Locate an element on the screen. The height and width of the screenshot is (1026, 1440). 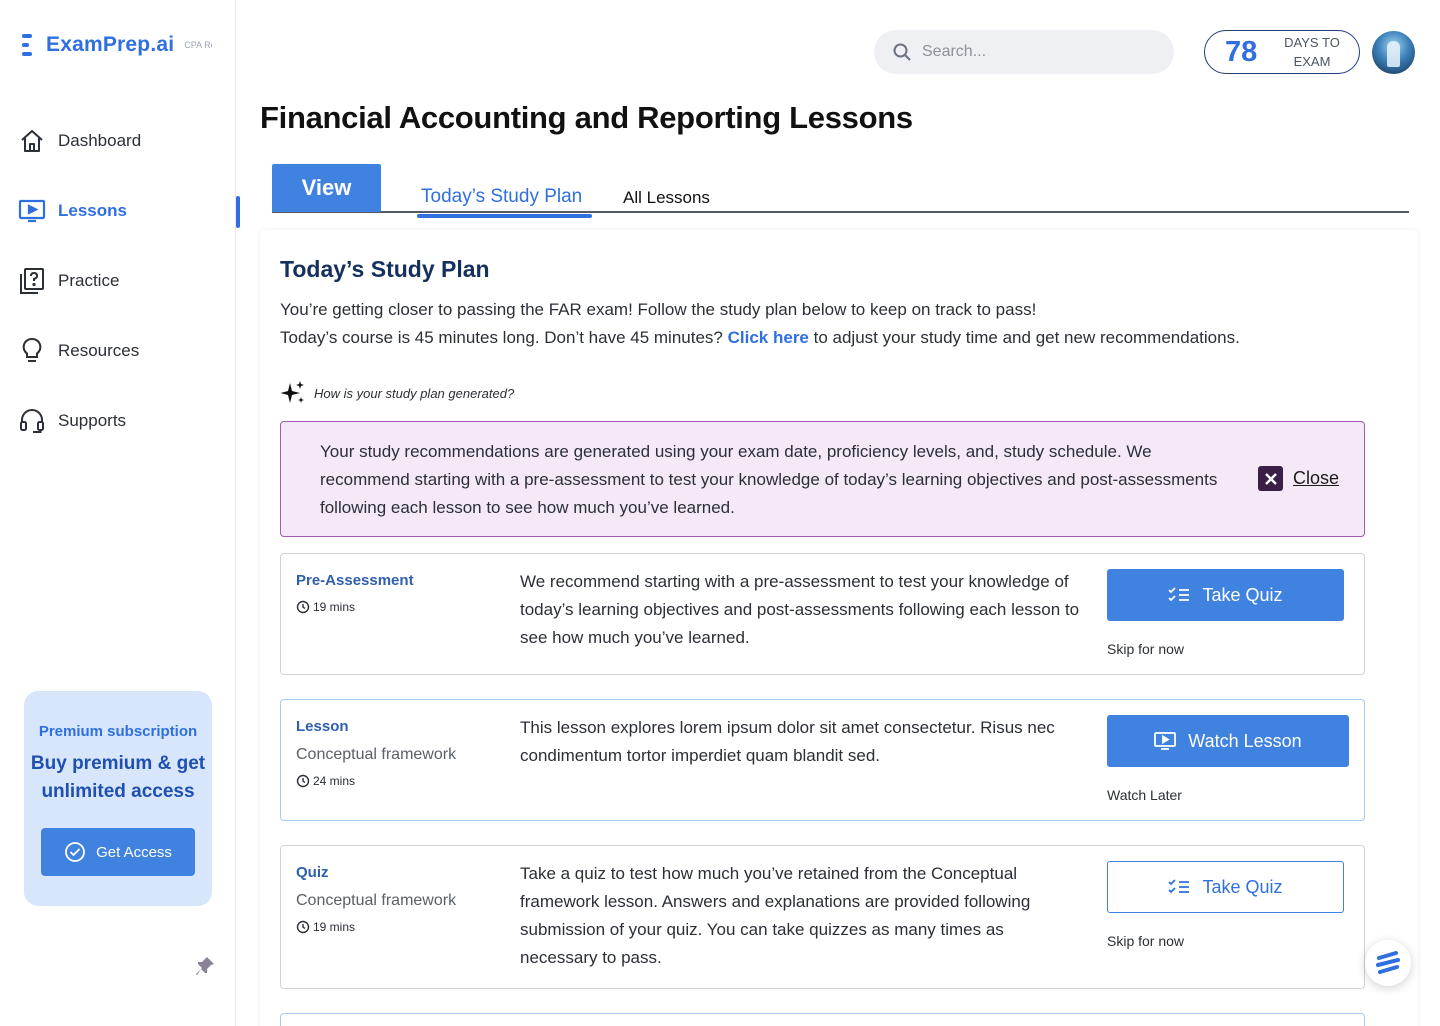
how-generated-link: How is your study plan generated? is located at coordinates (397, 393).